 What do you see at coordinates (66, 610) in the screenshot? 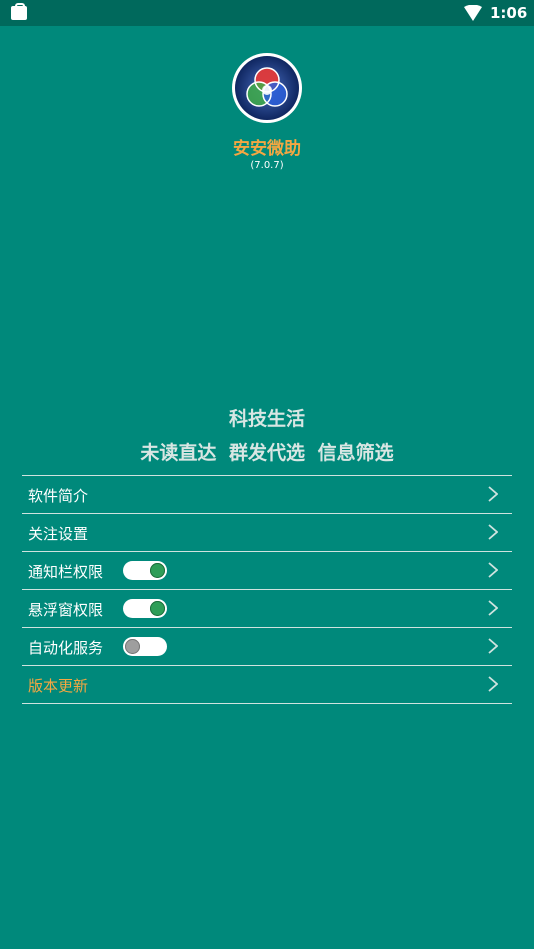
I see `menu-item-label: 悬浮窗权限` at bounding box center [66, 610].